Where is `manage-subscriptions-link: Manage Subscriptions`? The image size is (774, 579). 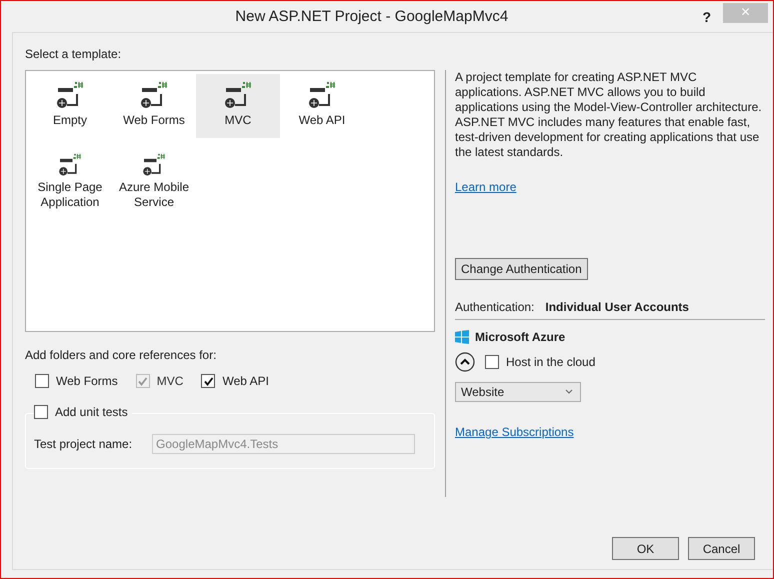
manage-subscriptions-link: Manage Subscriptions is located at coordinates (514, 432).